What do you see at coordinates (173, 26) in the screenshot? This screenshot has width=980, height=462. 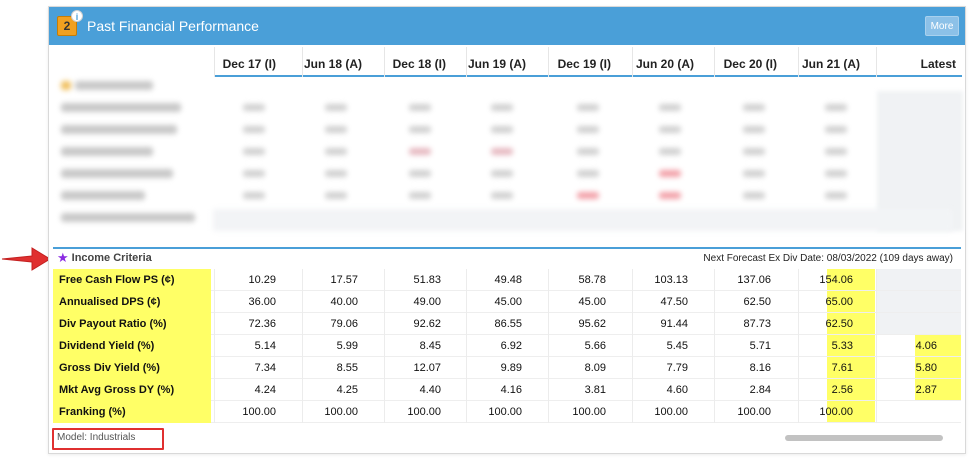 I see `panel-title: Past Financial Performance` at bounding box center [173, 26].